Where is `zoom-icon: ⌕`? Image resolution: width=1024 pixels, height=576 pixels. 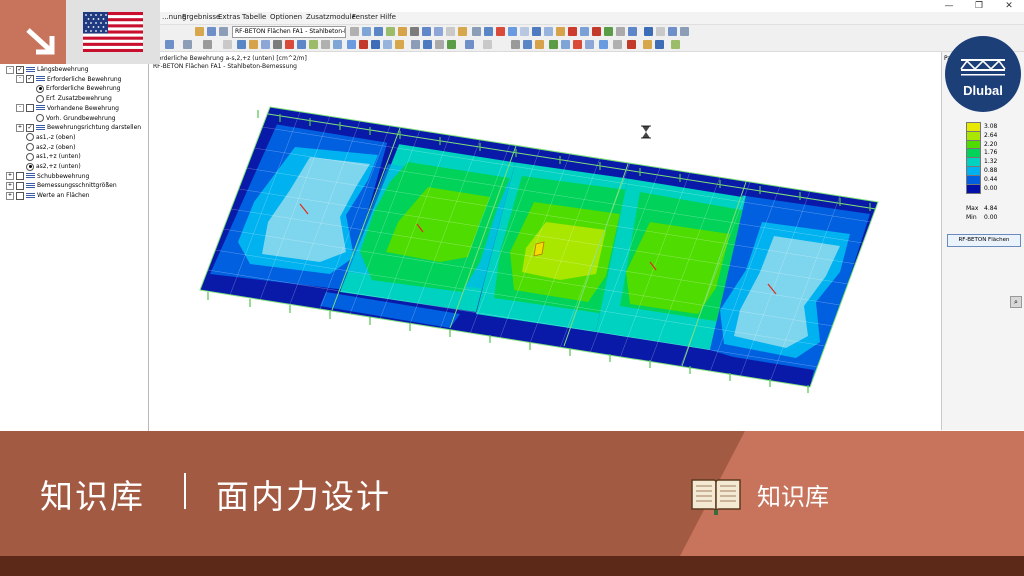
zoom-icon: ⌕ is located at coordinates (1016, 302).